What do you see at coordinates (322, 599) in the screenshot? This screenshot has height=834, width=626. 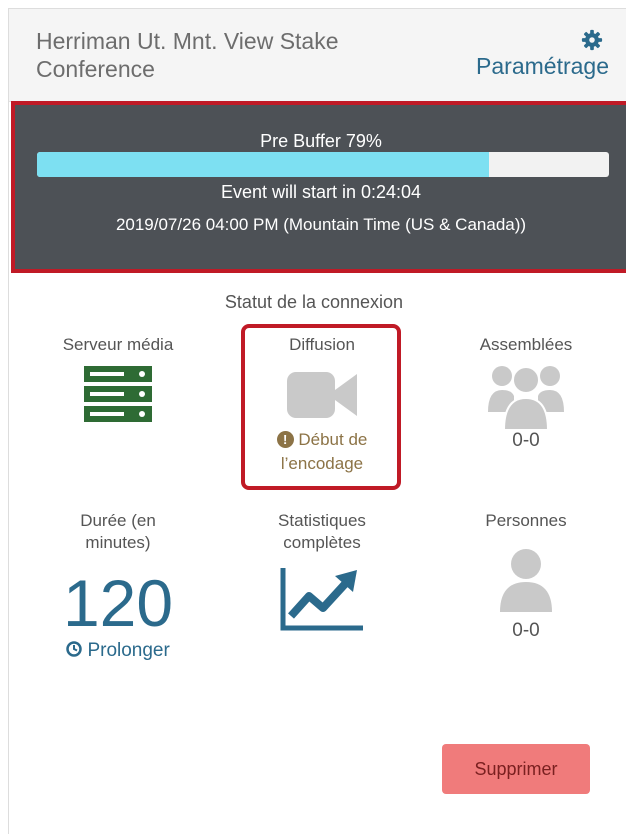 I see `line-chart-icon` at bounding box center [322, 599].